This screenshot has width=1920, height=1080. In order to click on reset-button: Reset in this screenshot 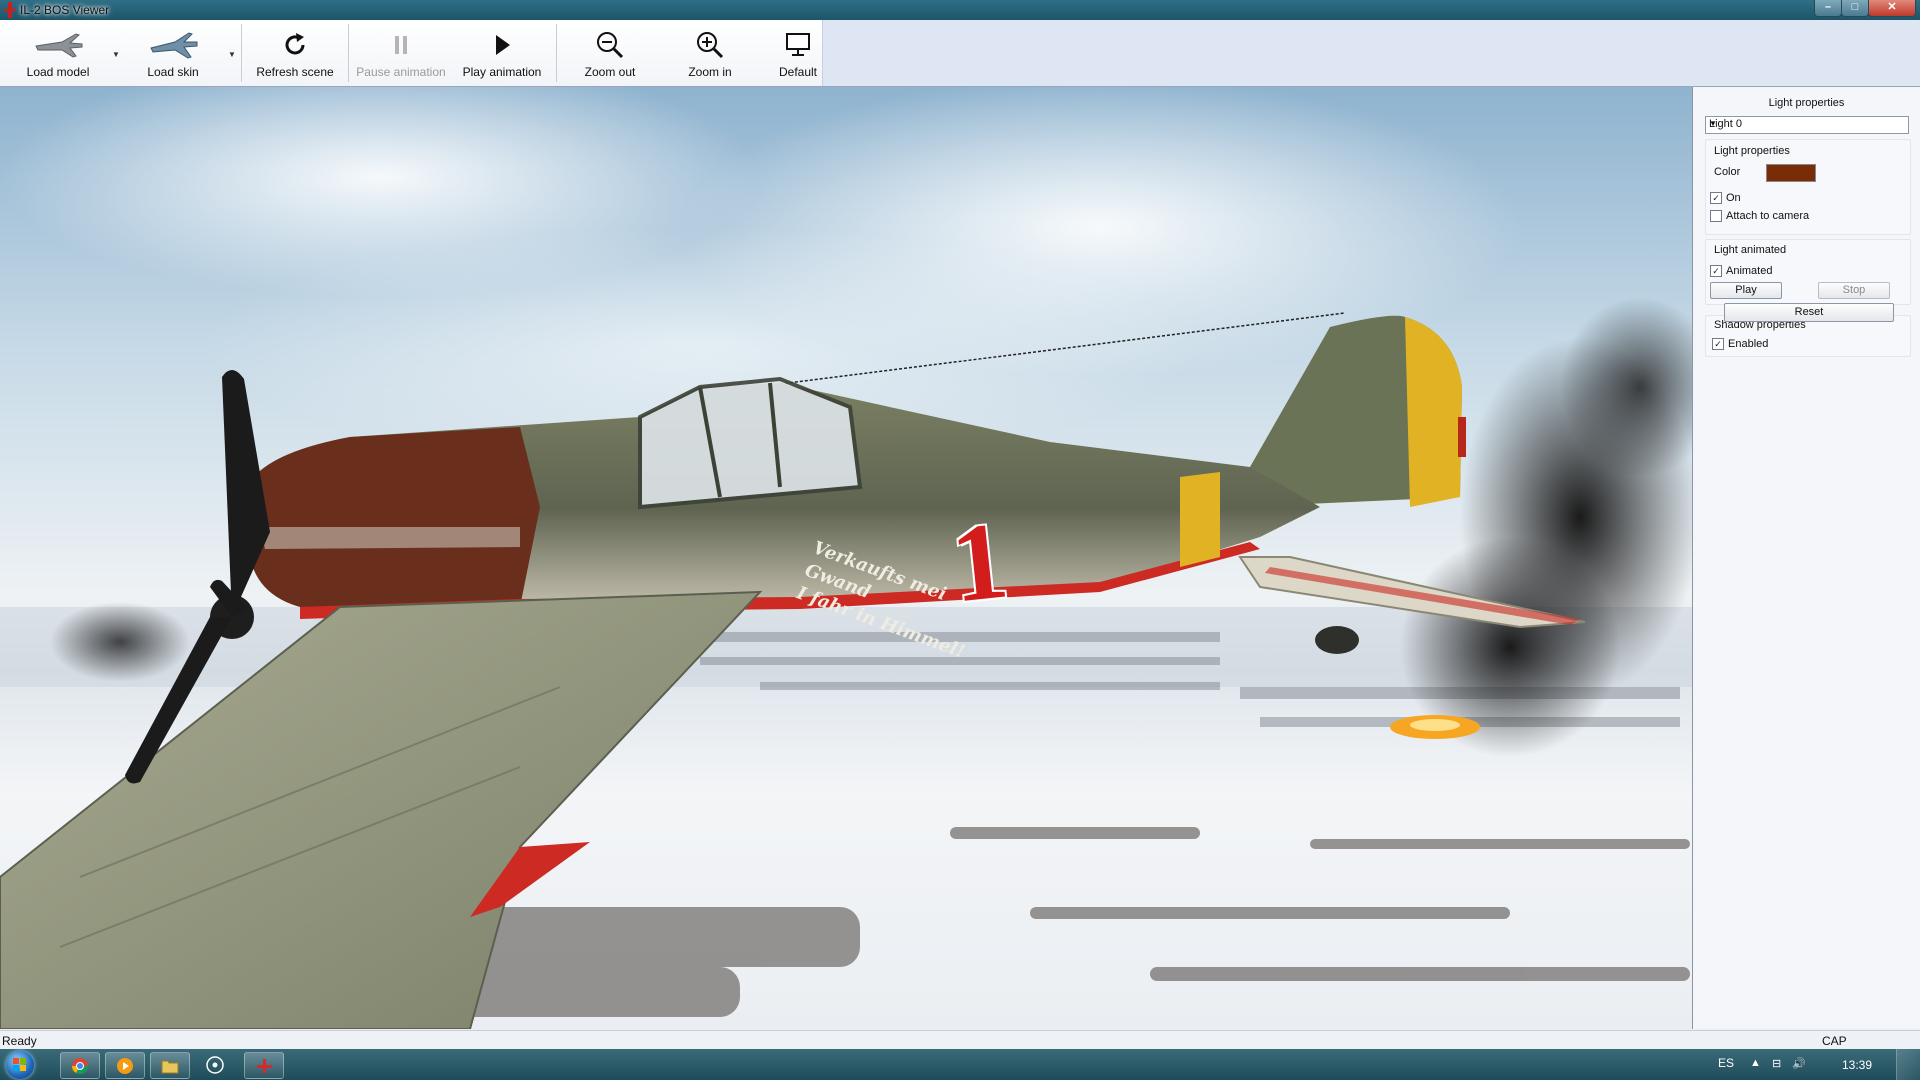, I will do `click(1809, 312)`.